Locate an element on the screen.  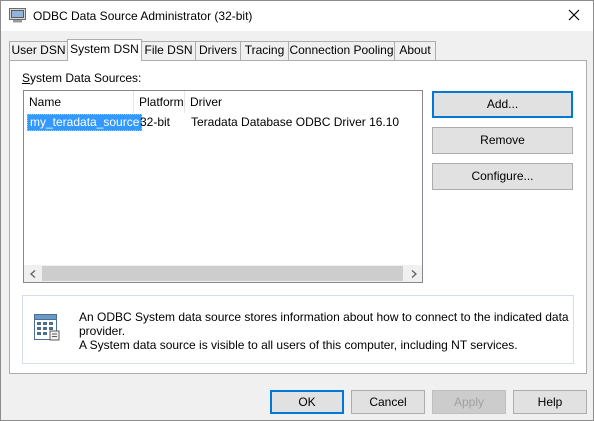
tab-file-dsn: File DSN is located at coordinates (168, 50).